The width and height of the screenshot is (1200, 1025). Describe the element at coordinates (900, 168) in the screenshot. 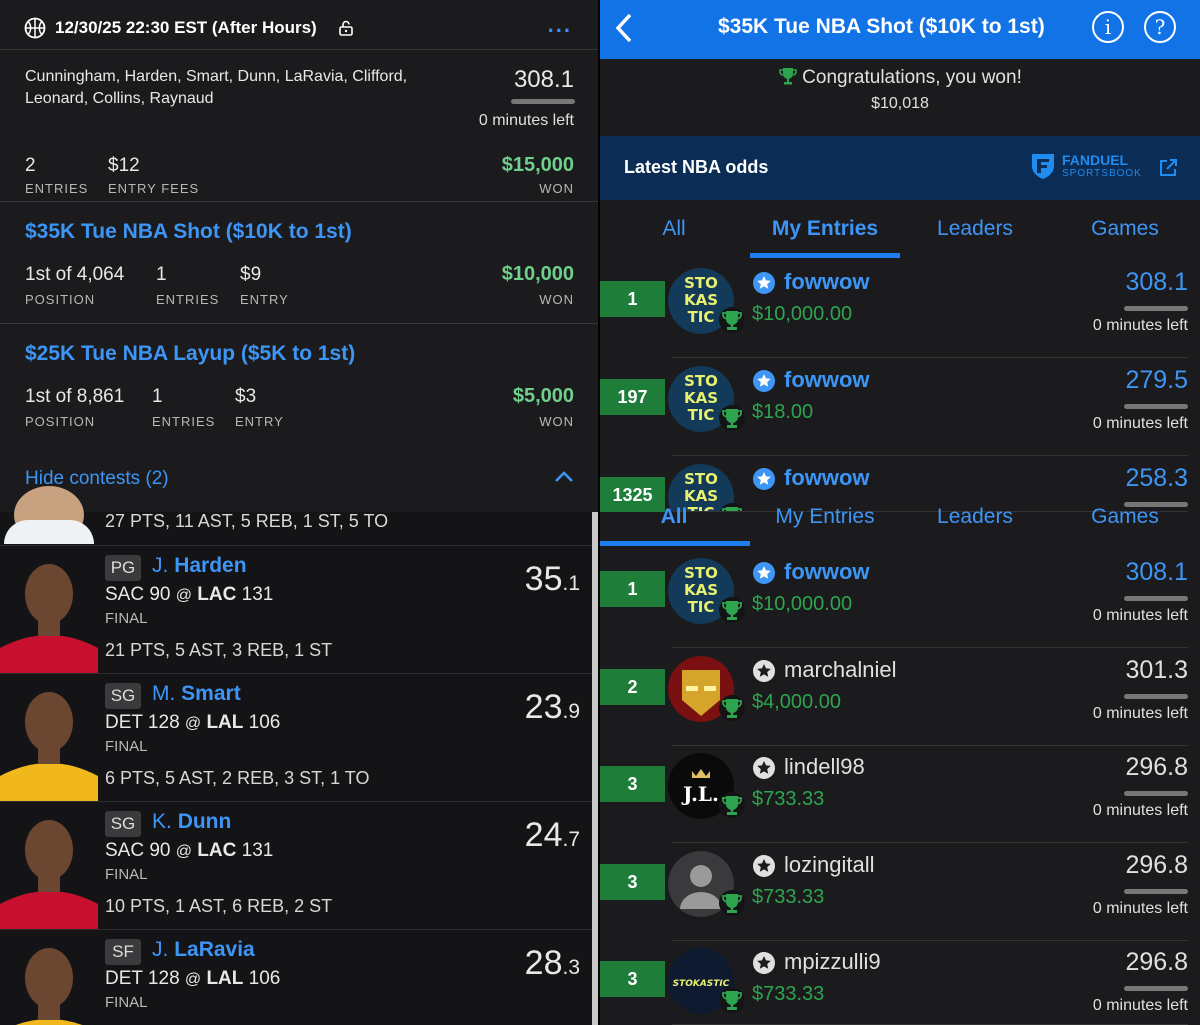

I see `odds-banner: Latest NBA odds FANDUEL SPORTSBOOK` at that location.